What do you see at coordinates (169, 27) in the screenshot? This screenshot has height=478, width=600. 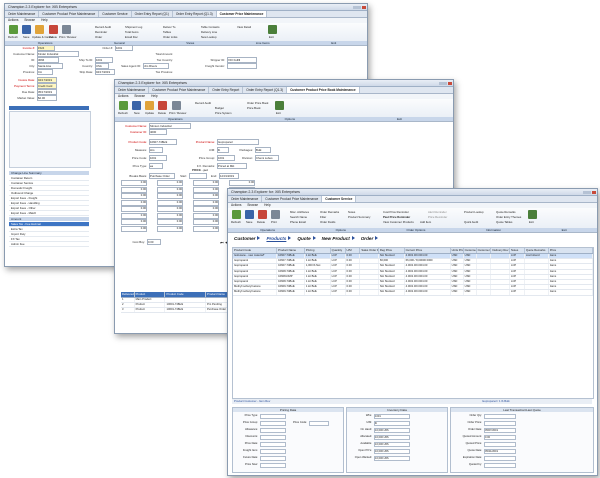 I see `deliver-to-button: Deliver To` at bounding box center [169, 27].